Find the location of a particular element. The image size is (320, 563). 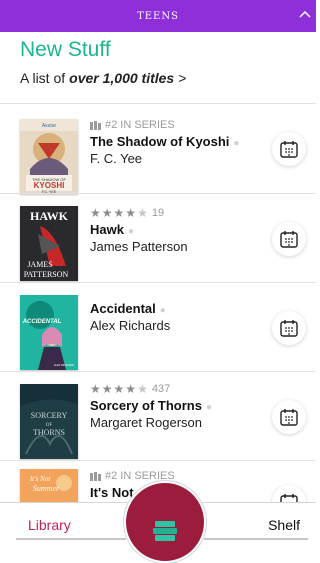

list-subtitle-link: A list of over 1,000 titles > is located at coordinates (103, 78).